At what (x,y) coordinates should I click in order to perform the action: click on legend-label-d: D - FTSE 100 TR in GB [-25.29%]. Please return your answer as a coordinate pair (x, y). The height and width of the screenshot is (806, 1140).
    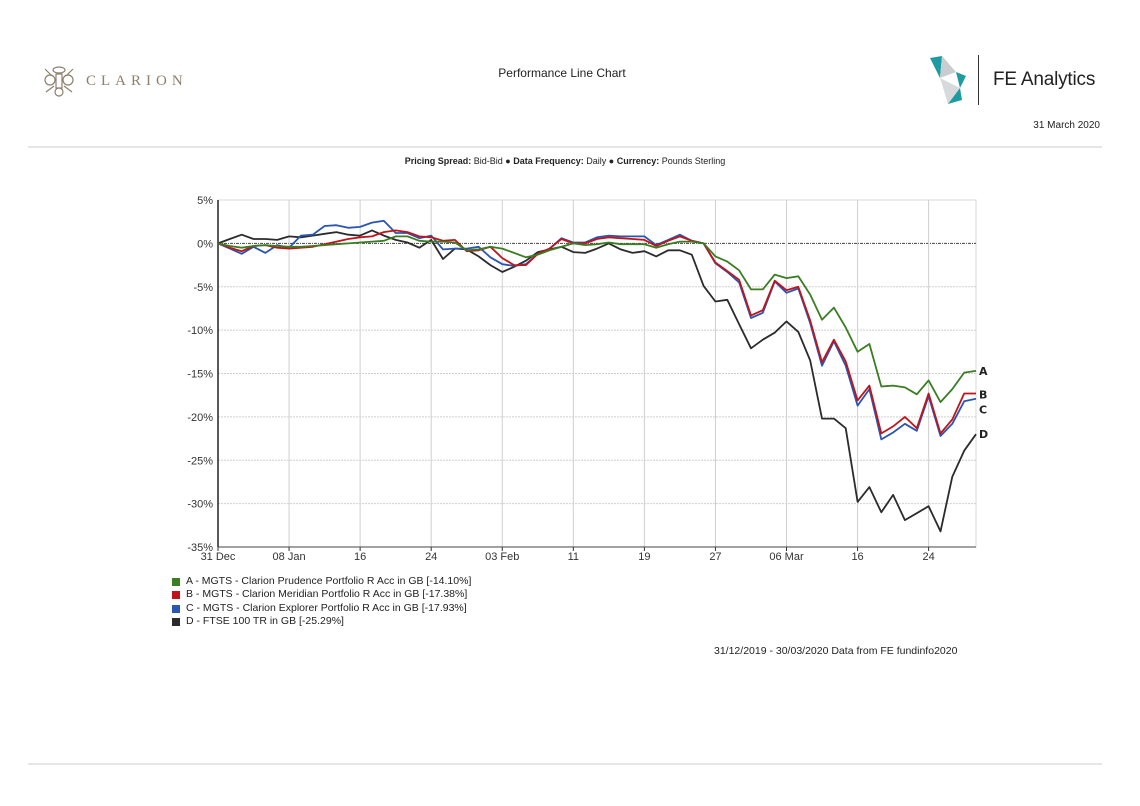
    Looking at the image, I should click on (265, 621).